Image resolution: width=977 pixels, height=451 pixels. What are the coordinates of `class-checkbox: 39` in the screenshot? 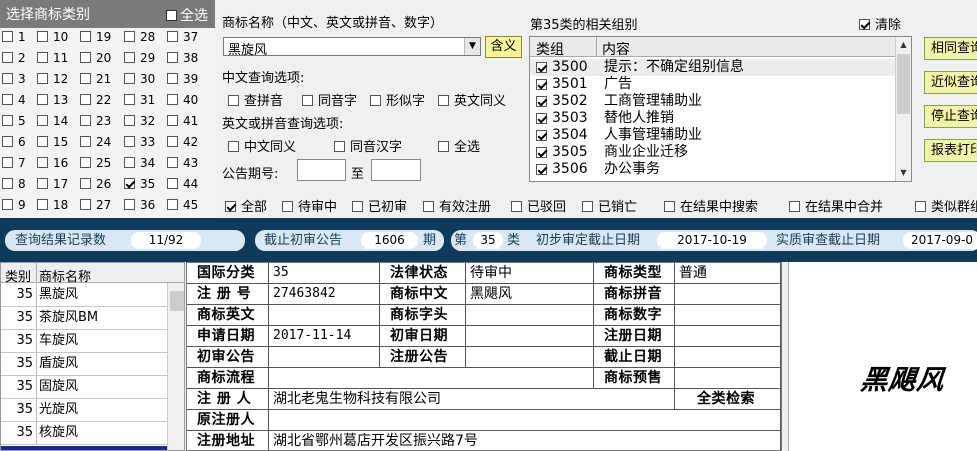 It's located at (182, 79).